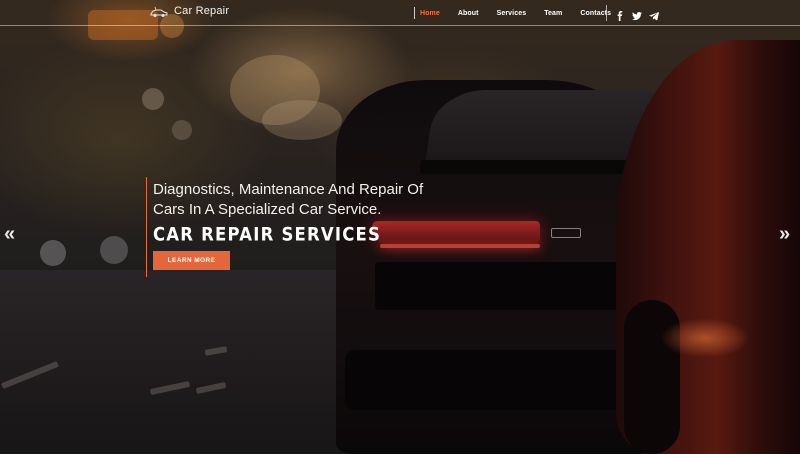 The height and width of the screenshot is (454, 800). What do you see at coordinates (784, 234) in the screenshot?
I see `slider-next-icon: »` at bounding box center [784, 234].